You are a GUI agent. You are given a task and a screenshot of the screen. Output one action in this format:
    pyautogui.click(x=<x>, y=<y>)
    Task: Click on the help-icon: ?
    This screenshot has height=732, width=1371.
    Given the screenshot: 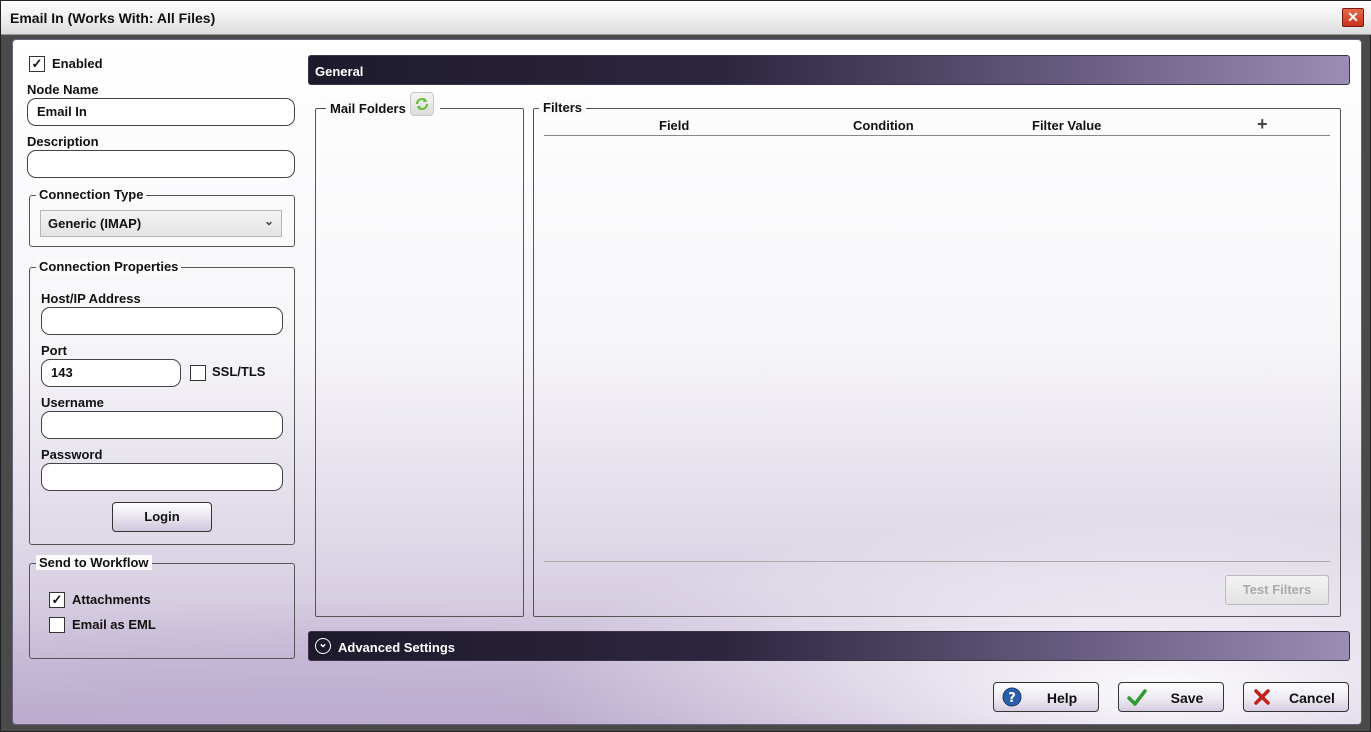 What is the action you would take?
    pyautogui.click(x=1012, y=697)
    